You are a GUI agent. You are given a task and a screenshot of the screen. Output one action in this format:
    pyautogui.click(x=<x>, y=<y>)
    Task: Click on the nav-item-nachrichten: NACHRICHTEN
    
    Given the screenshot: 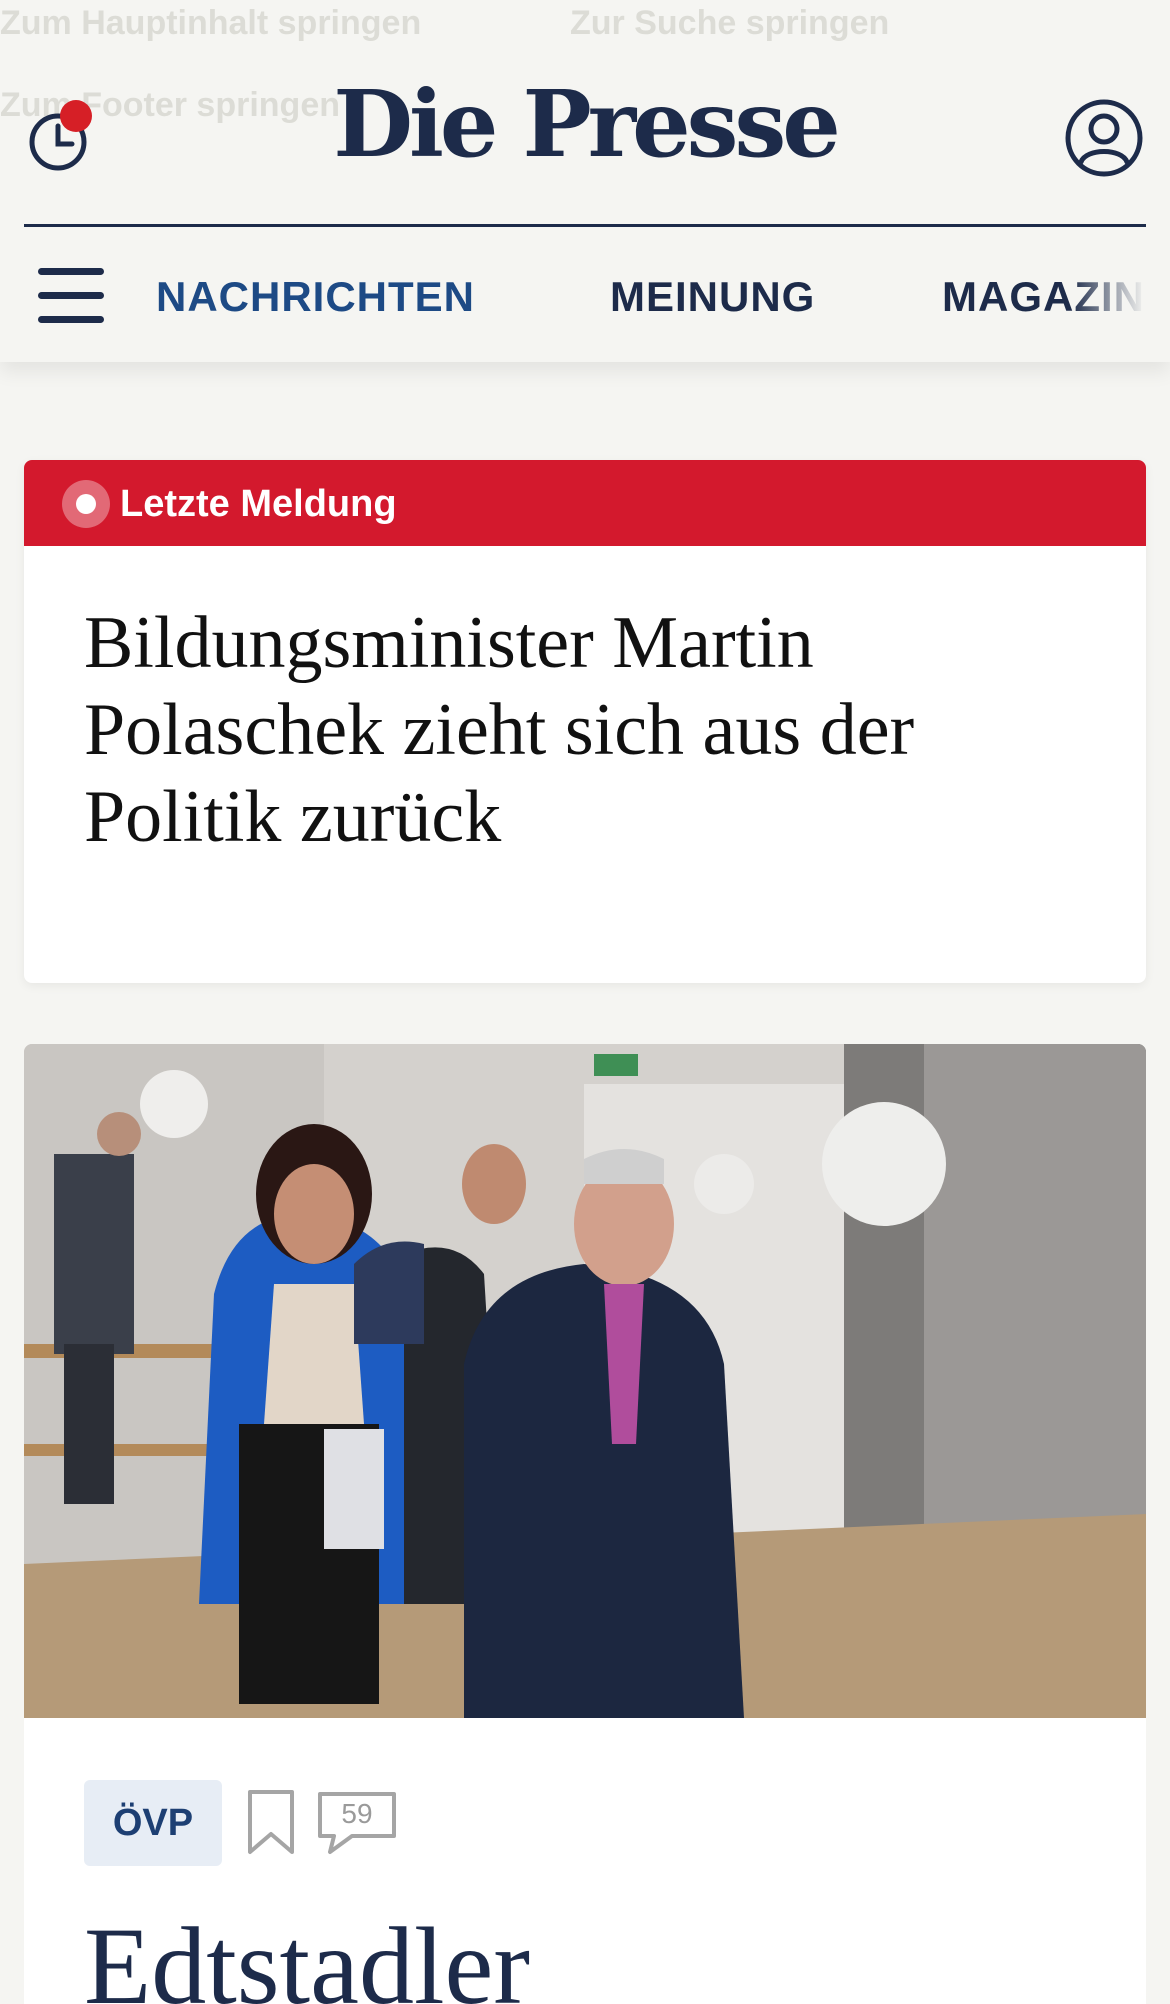 What is the action you would take?
    pyautogui.click(x=315, y=297)
    